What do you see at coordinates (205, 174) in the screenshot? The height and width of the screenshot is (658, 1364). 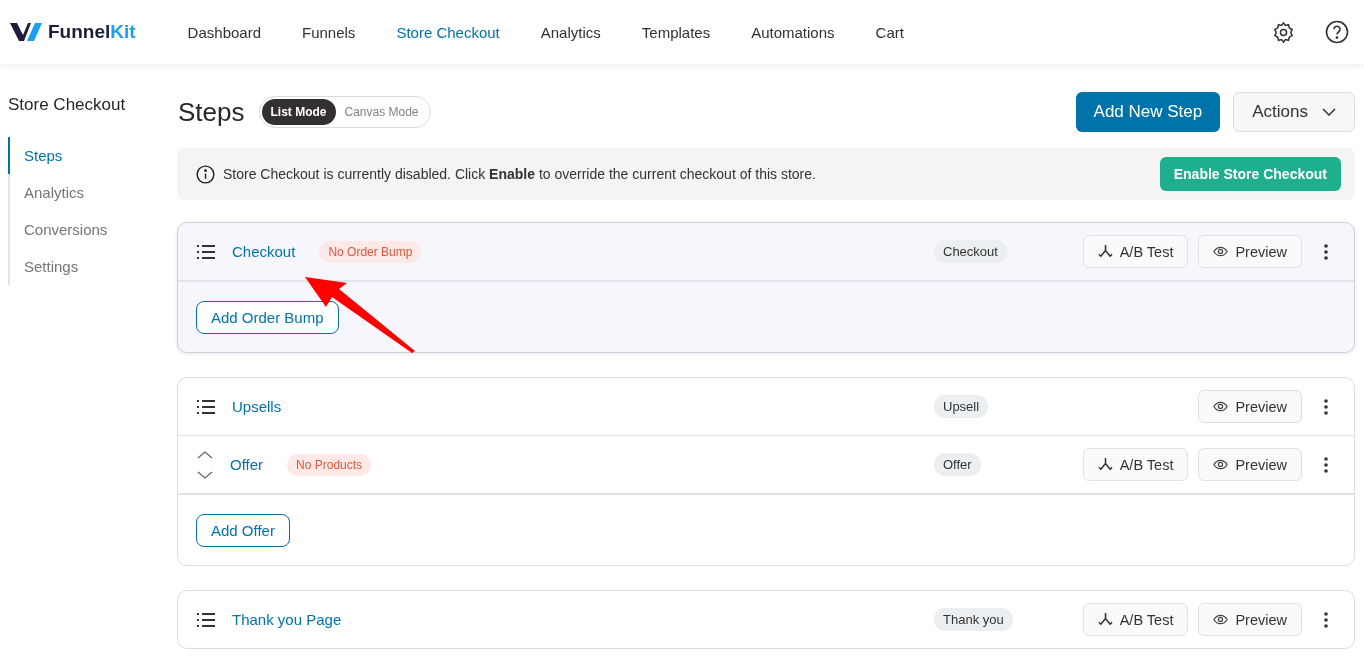 I see `info-icon` at bounding box center [205, 174].